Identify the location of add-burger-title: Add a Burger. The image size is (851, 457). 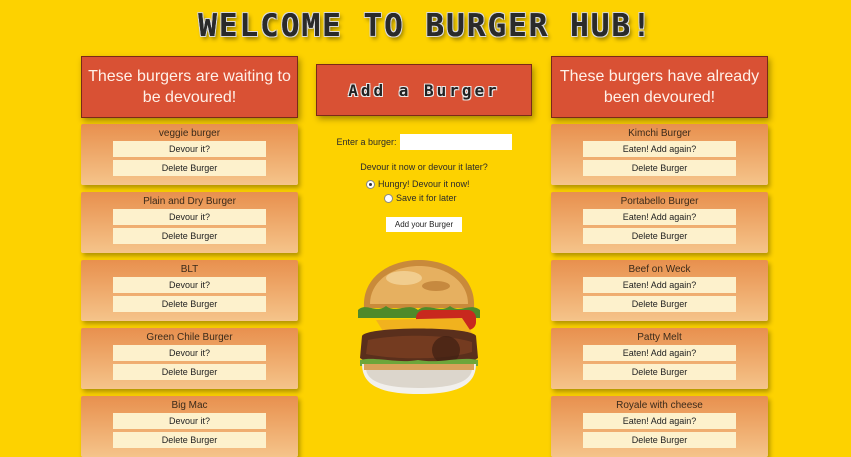
(424, 90).